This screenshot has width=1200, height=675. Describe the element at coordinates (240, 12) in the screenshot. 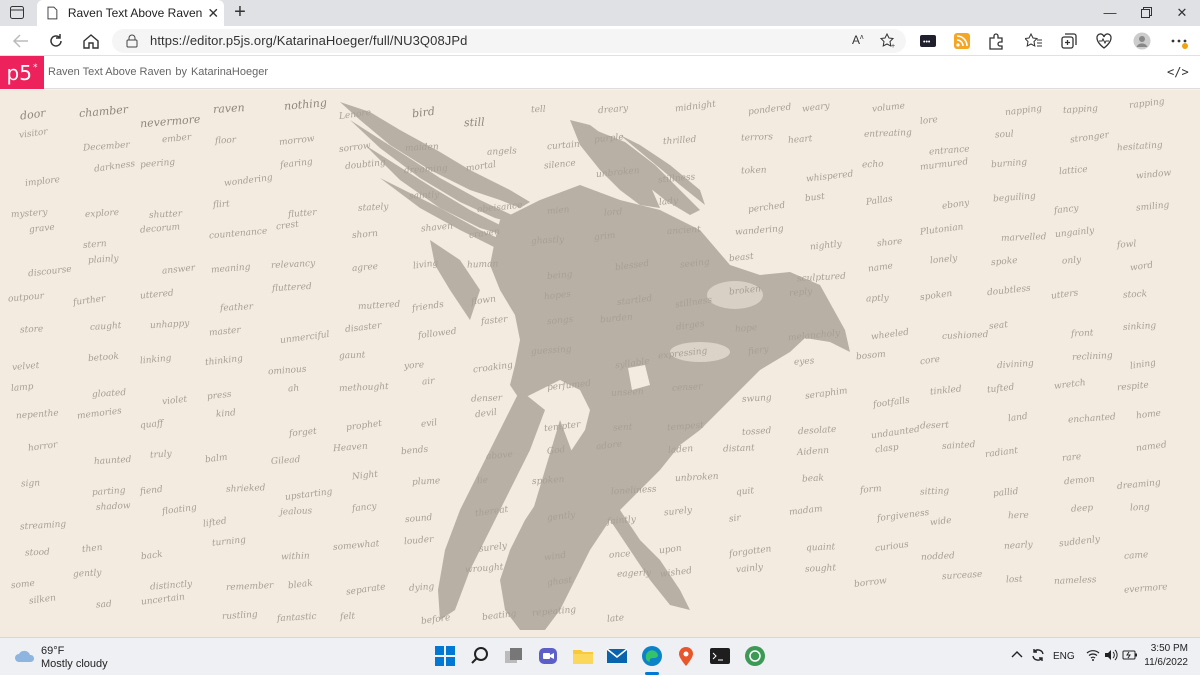

I see `new-tab-button: +` at that location.